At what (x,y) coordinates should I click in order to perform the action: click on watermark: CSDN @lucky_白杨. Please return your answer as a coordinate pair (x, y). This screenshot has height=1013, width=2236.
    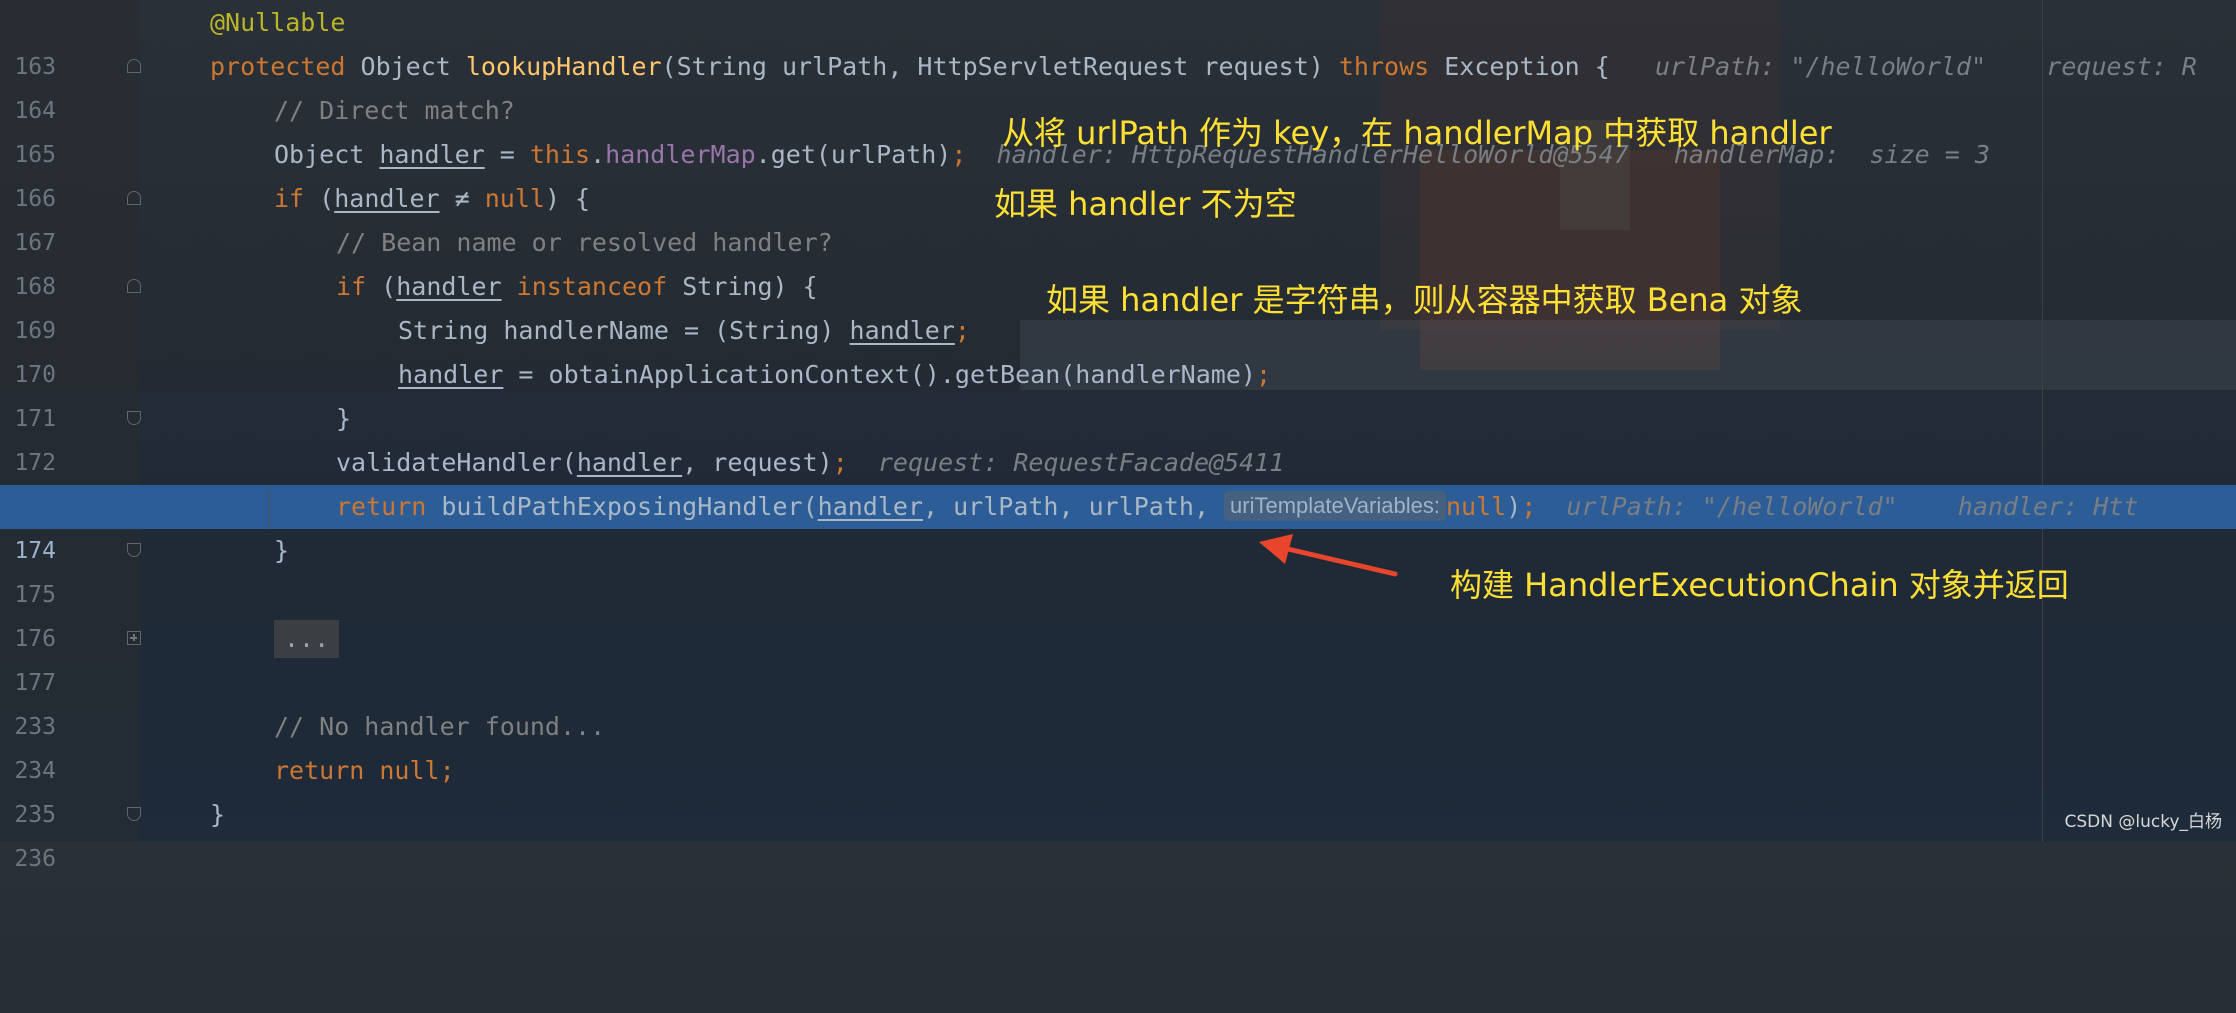
    Looking at the image, I should click on (2143, 822).